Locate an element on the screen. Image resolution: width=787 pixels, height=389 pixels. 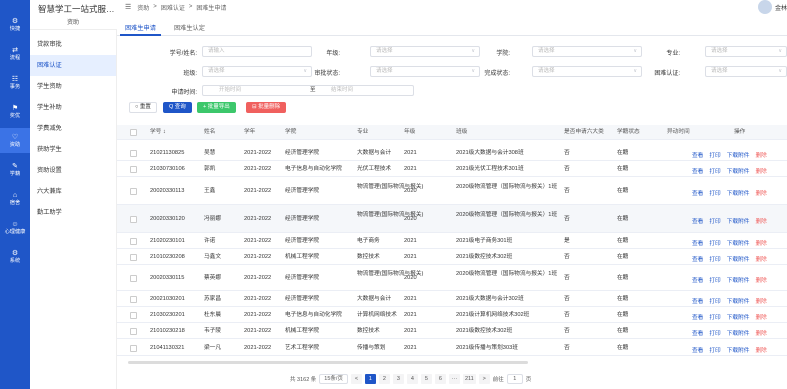
row2-field-2: 请选择 ∨ is located at coordinates (587, 71).